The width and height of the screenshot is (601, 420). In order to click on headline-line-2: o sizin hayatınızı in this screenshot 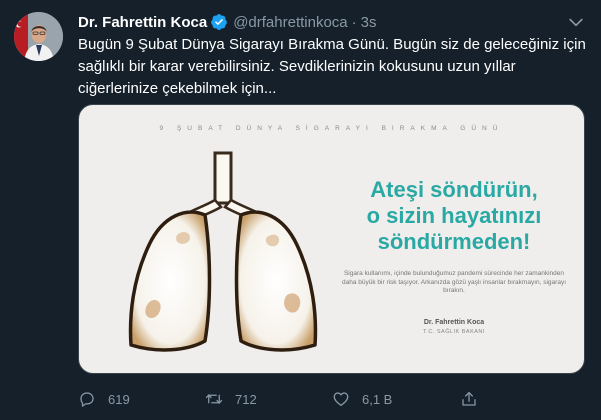, I will do `click(454, 215)`.